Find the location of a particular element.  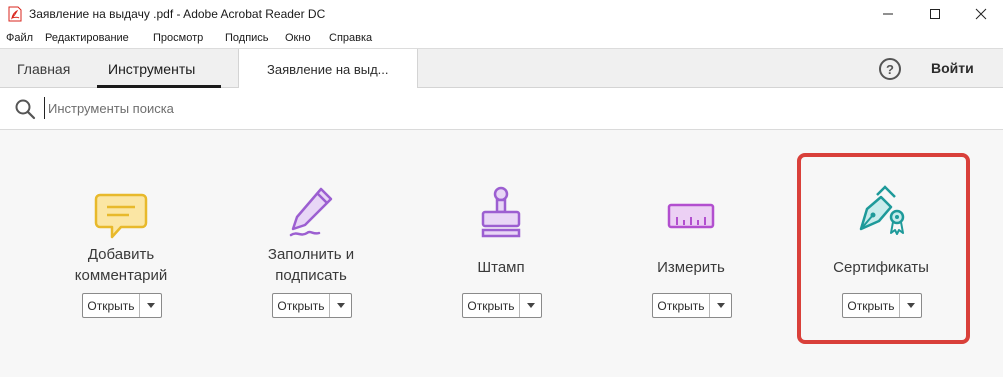

maximize-button is located at coordinates (935, 14).